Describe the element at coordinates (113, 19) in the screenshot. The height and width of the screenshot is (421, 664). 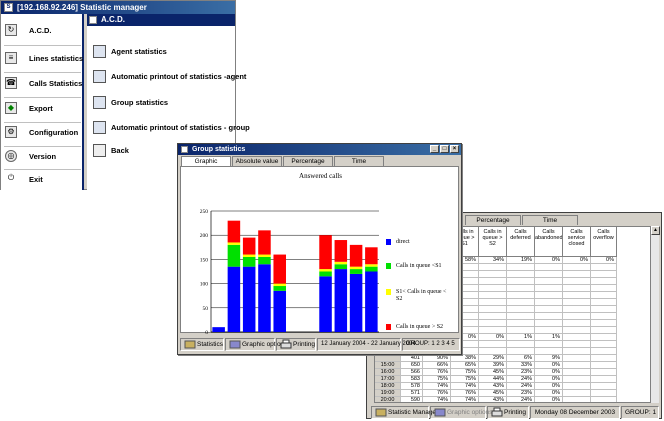
I see `submenu-title-text: A.C.D.` at that location.